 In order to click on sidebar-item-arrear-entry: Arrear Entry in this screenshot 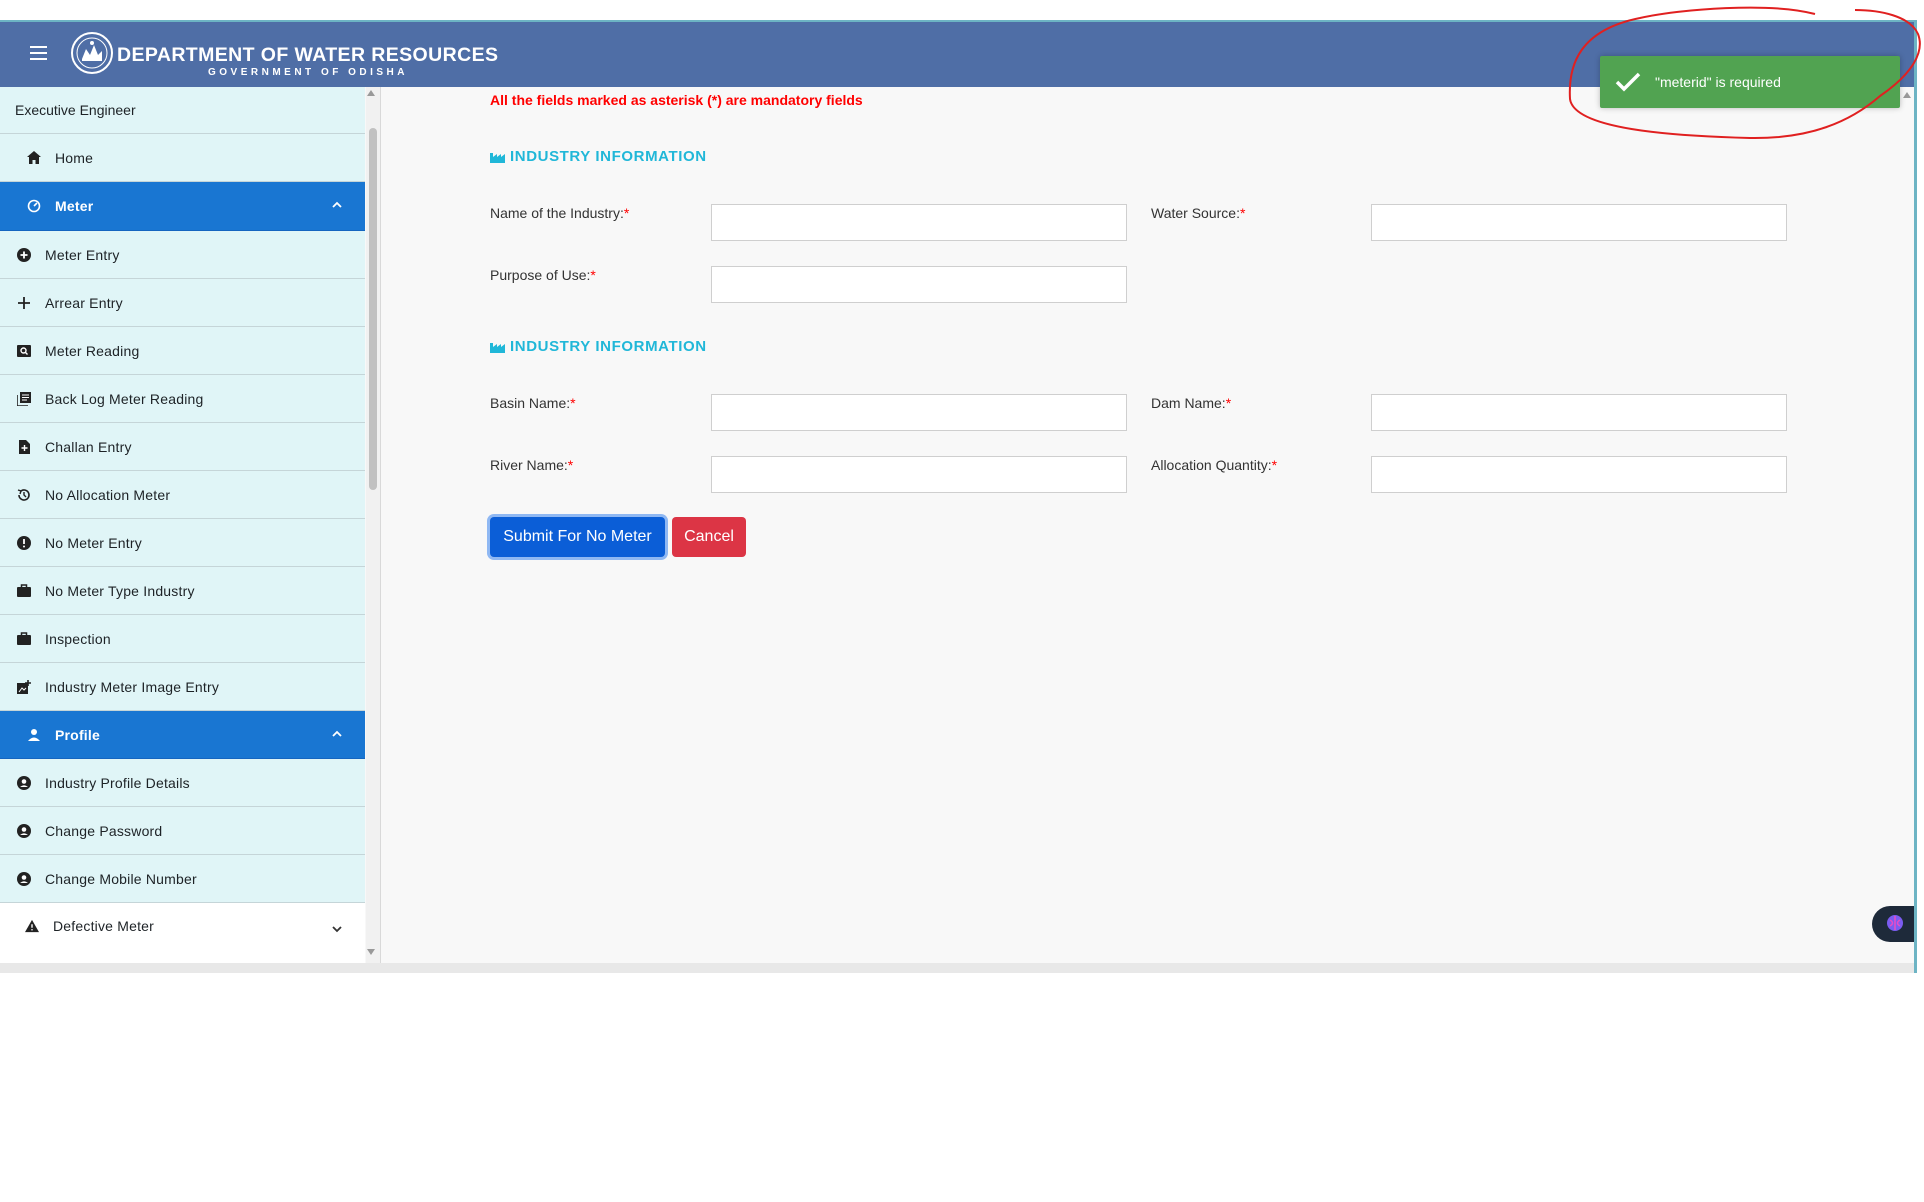, I will do `click(182, 303)`.